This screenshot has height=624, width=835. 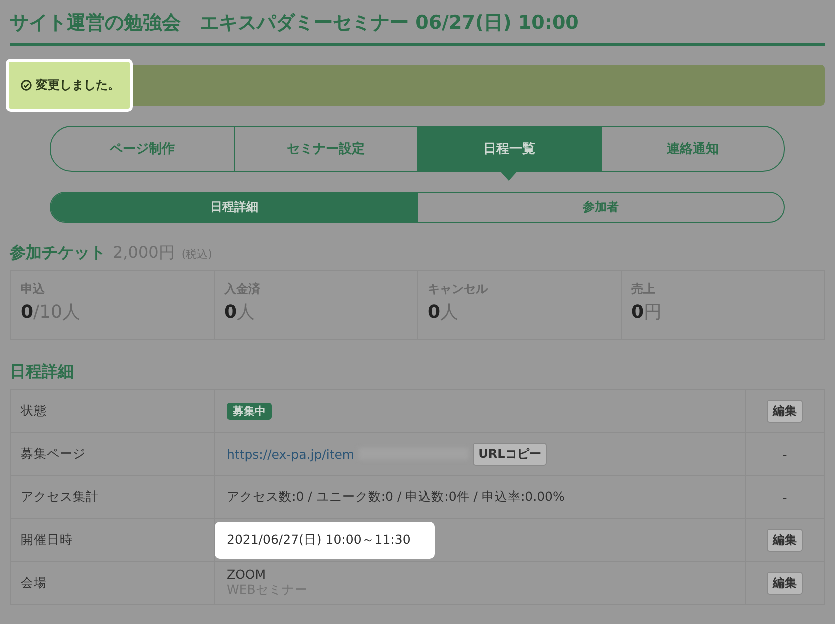 I want to click on cell-value: アクセス数:0 / ユニーク数:0 / 申込数:0件 / 申込率:0.00%, so click(x=396, y=497).